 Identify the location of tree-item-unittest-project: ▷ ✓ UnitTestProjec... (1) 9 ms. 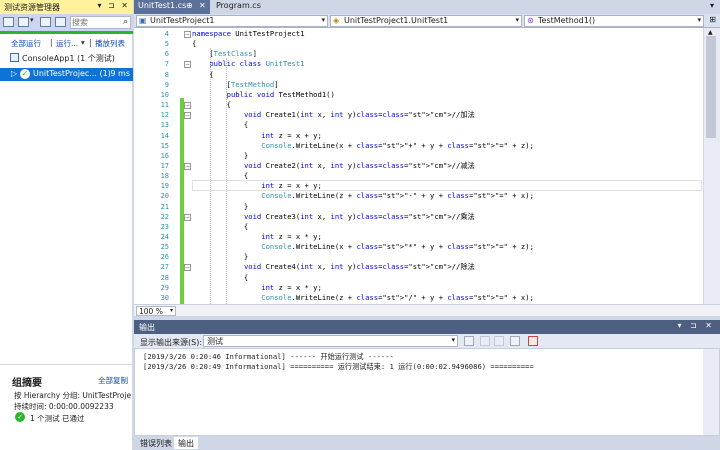
(66, 74).